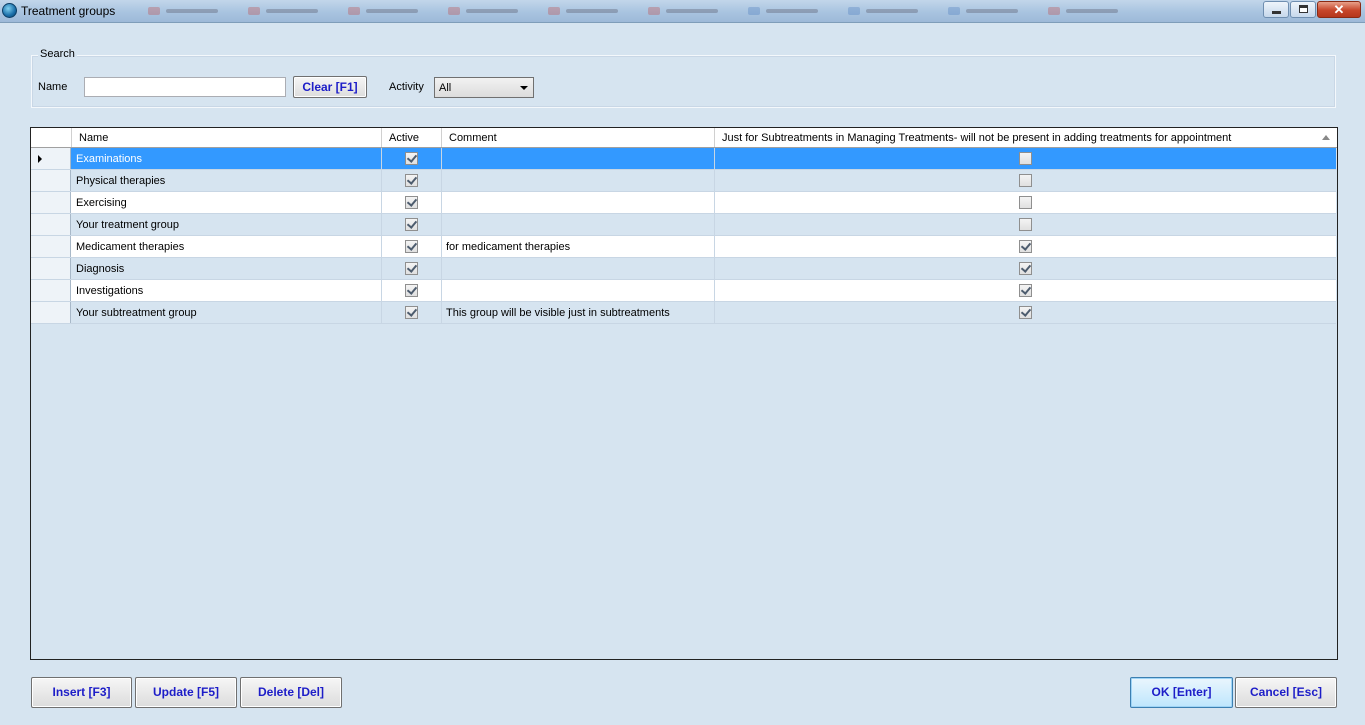 Image resolution: width=1365 pixels, height=725 pixels. I want to click on title-bar: Treatment groups ✕, so click(682, 11).